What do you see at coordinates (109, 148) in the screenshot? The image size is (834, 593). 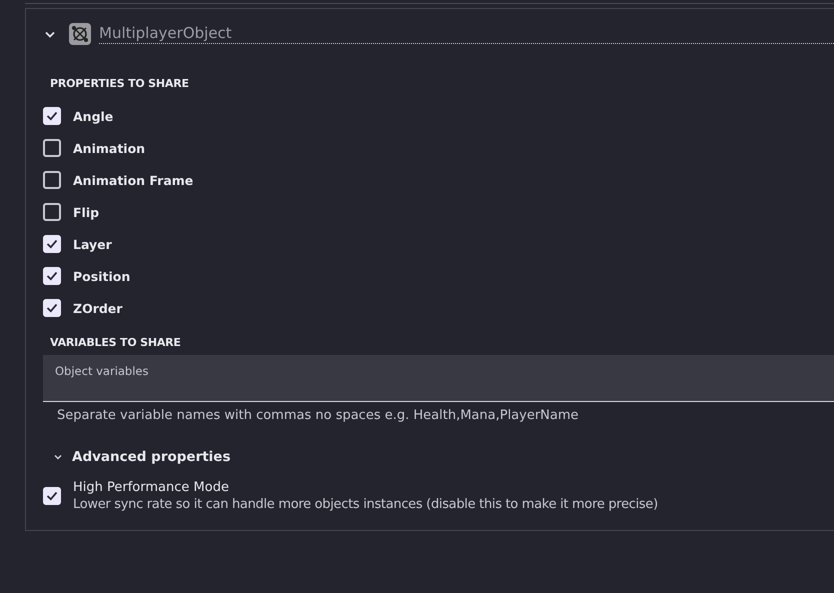 I see `checkbox-label: Animation` at bounding box center [109, 148].